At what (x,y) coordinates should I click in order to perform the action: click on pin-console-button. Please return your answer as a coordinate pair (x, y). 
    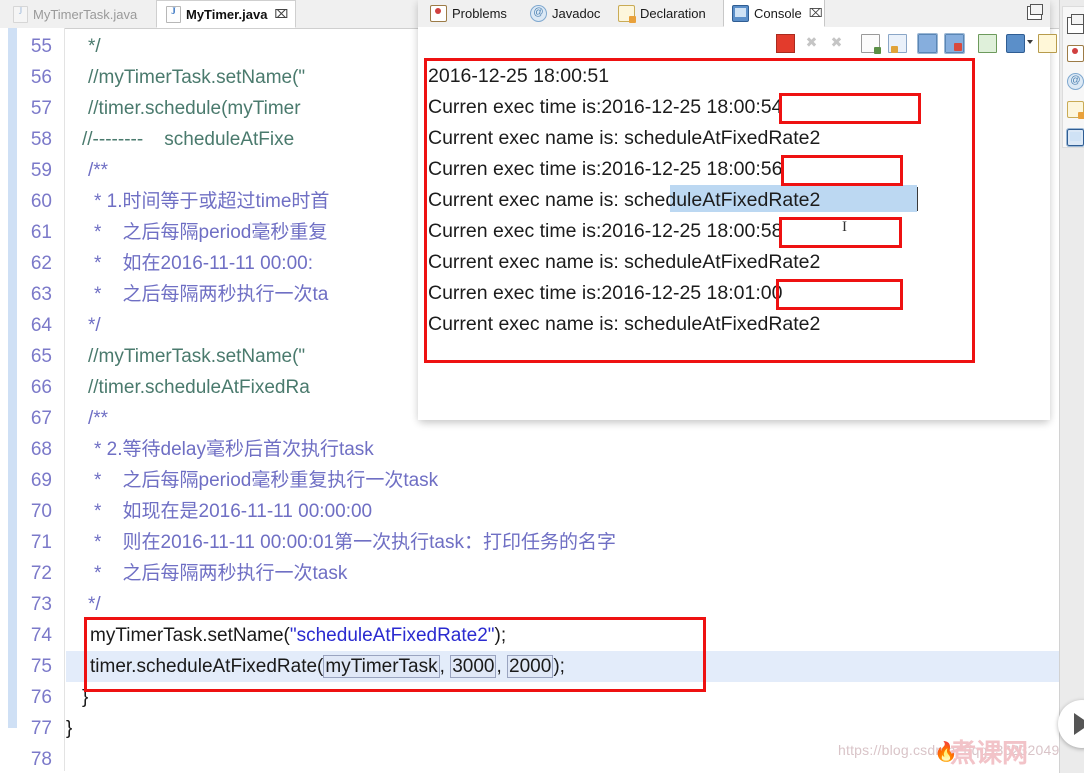
    Looking at the image, I should click on (987, 43).